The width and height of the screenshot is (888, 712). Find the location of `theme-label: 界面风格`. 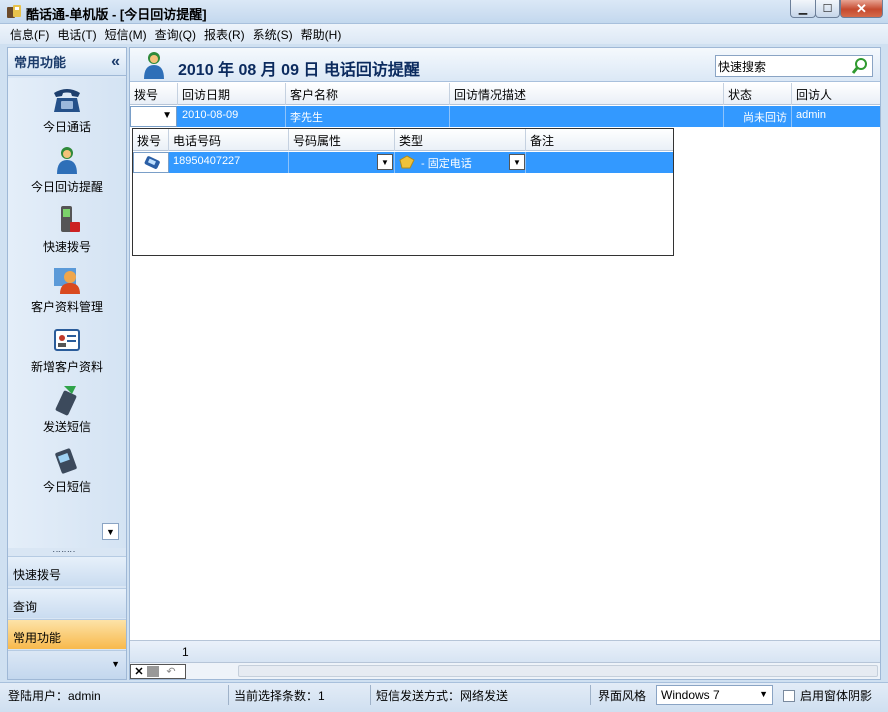

theme-label: 界面风格 is located at coordinates (622, 696).